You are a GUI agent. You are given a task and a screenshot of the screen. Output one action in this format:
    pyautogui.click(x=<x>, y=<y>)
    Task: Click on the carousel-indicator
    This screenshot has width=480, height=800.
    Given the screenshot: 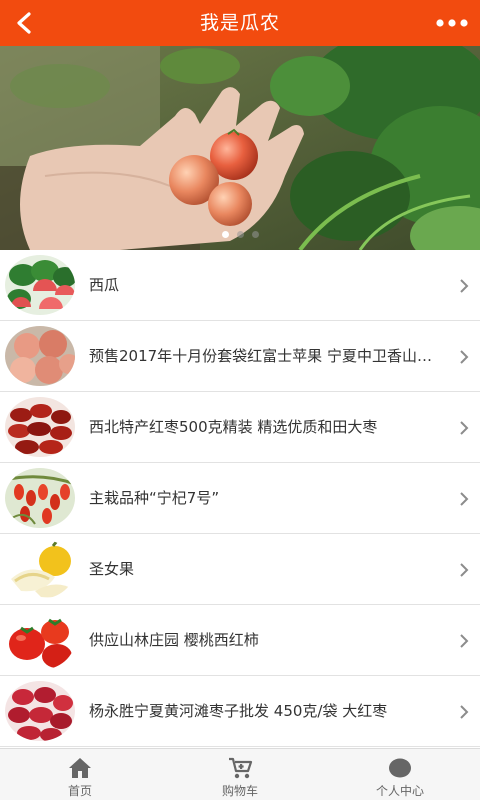 What is the action you would take?
    pyautogui.click(x=240, y=234)
    